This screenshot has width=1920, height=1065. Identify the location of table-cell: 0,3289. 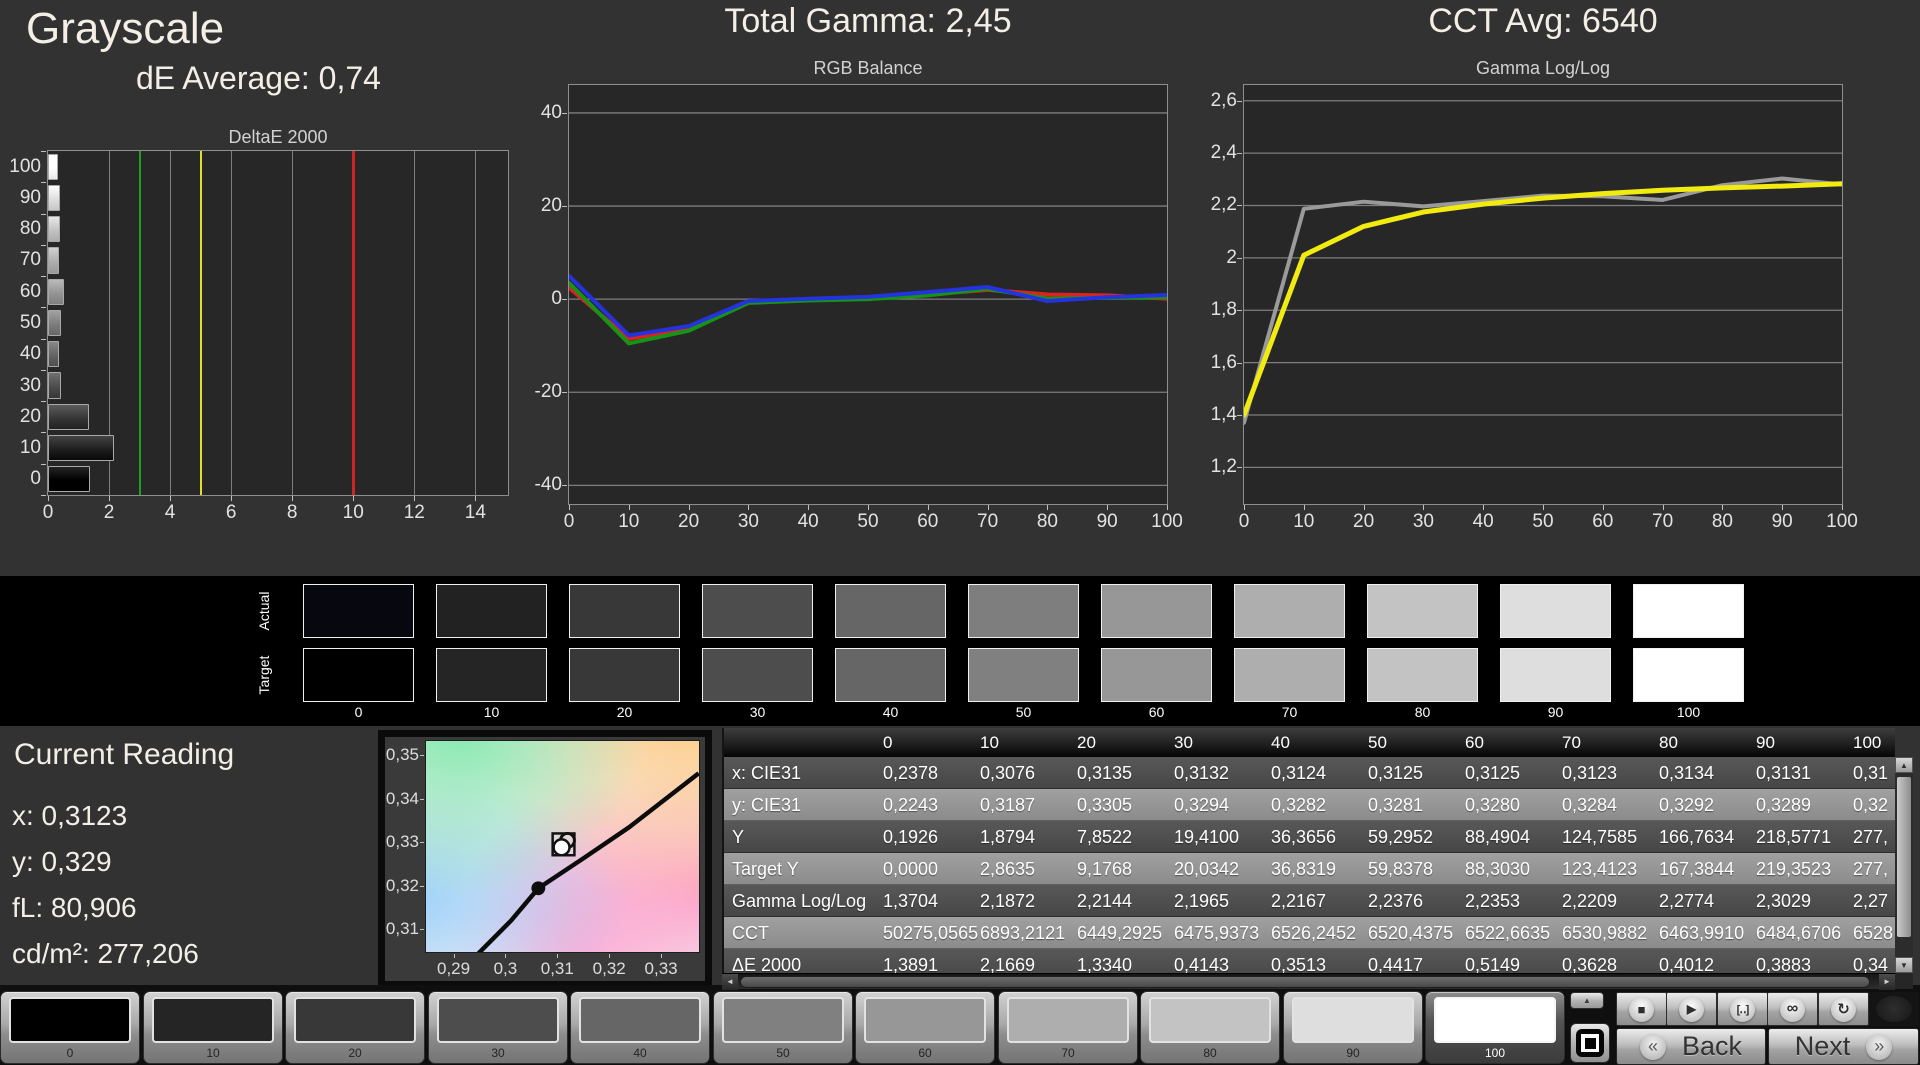
(1784, 805).